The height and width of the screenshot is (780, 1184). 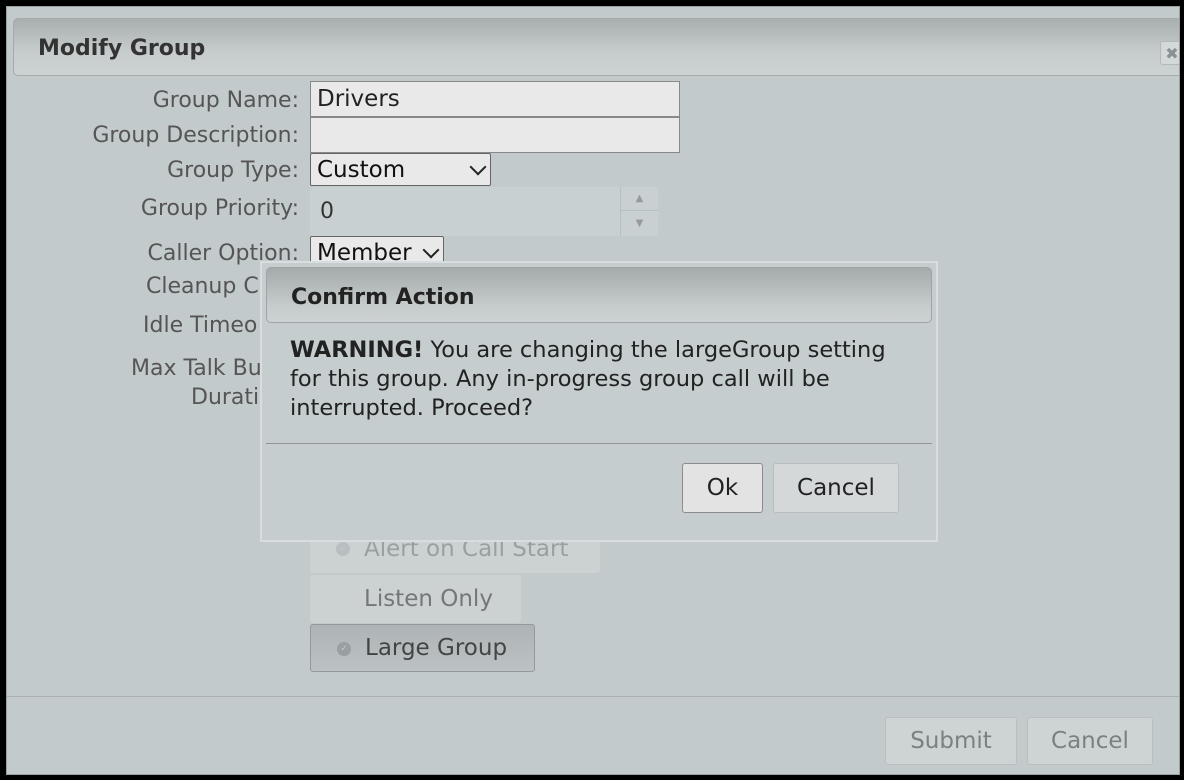 I want to click on group-description-label: Group Description:, so click(x=195, y=135).